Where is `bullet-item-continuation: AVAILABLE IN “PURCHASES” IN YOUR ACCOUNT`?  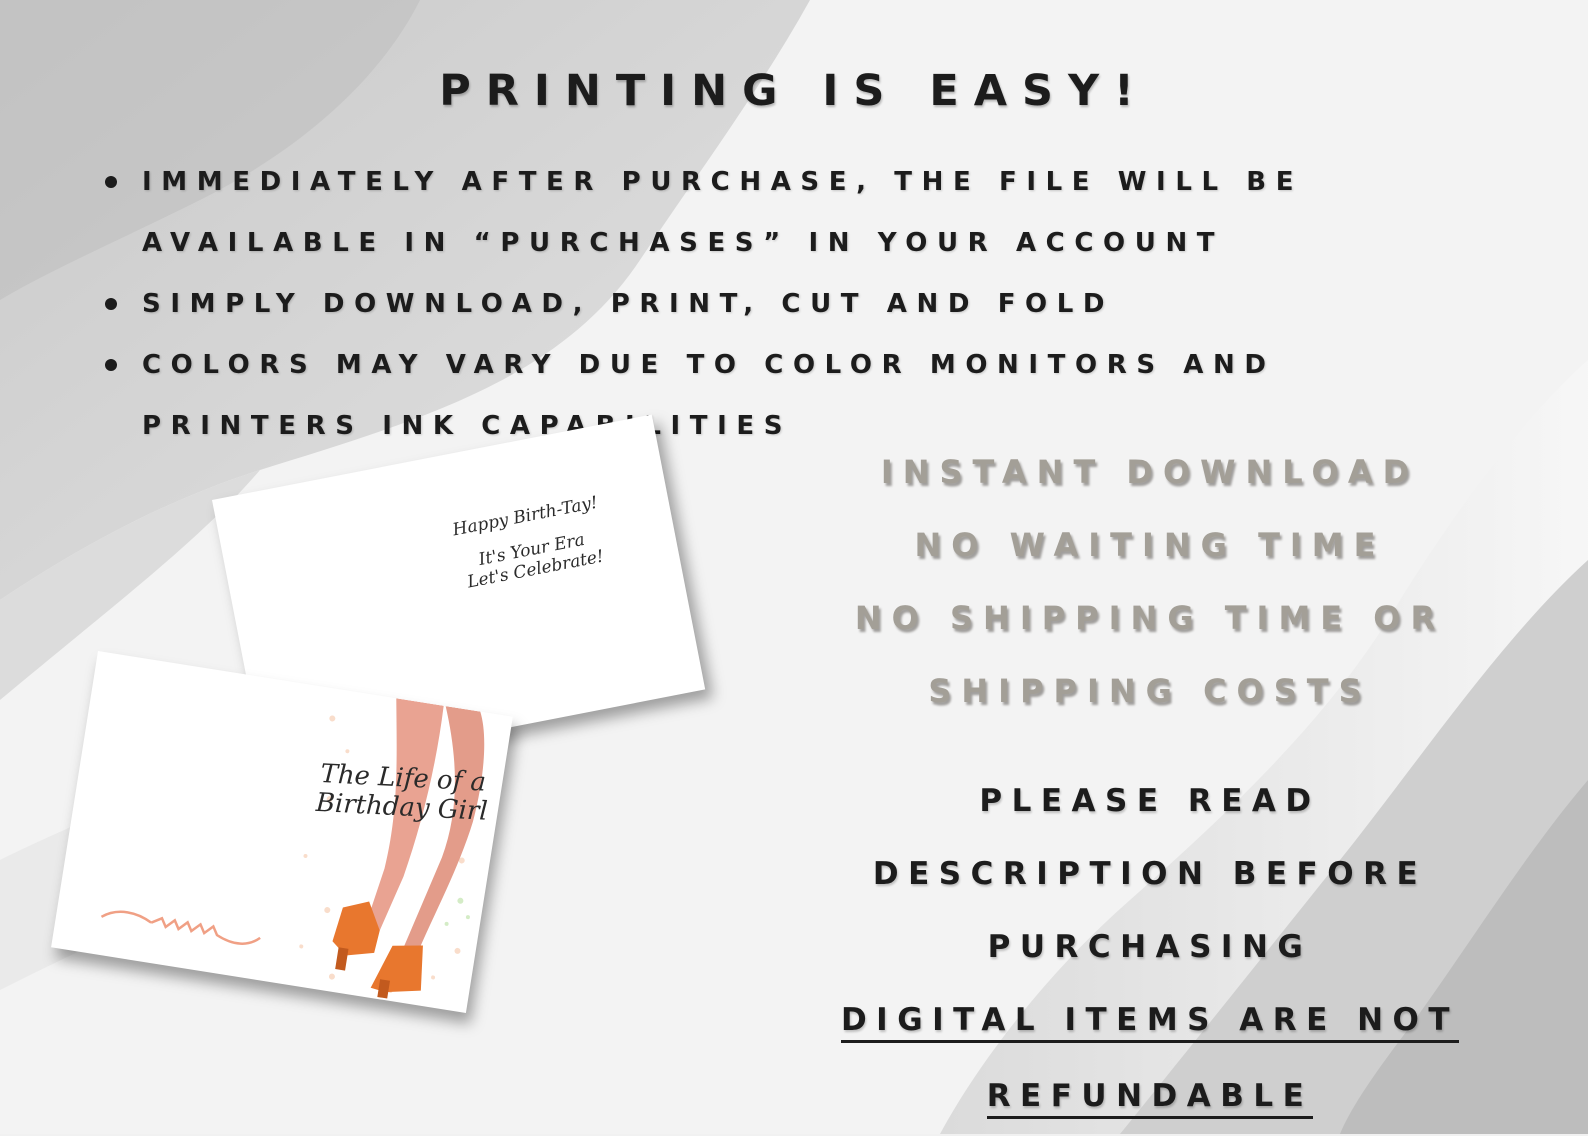 bullet-item-continuation: AVAILABLE IN “PURCHASES” IN YOUR ACCOUNT is located at coordinates (730, 243).